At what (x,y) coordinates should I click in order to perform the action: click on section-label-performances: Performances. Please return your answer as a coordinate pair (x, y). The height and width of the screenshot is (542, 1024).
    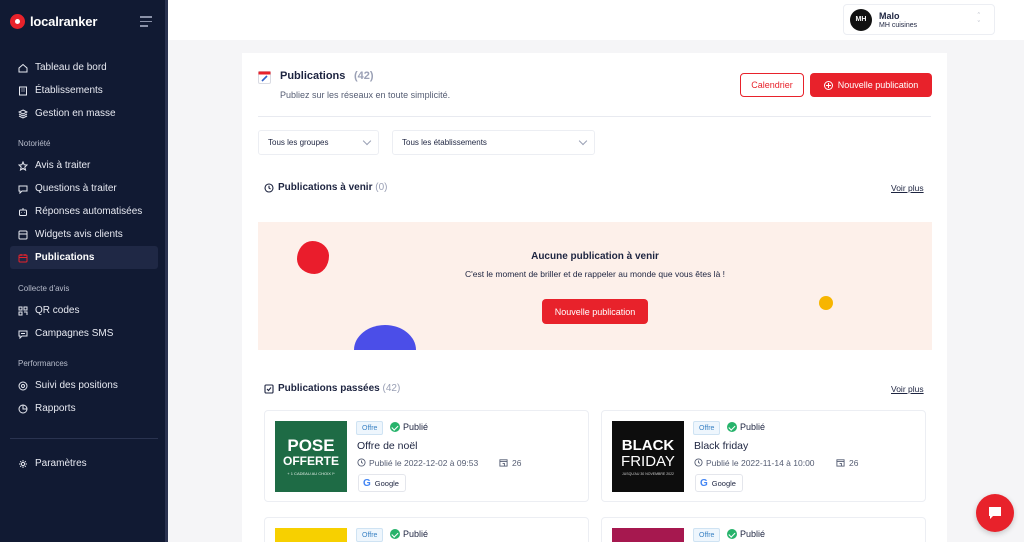
    Looking at the image, I should click on (43, 363).